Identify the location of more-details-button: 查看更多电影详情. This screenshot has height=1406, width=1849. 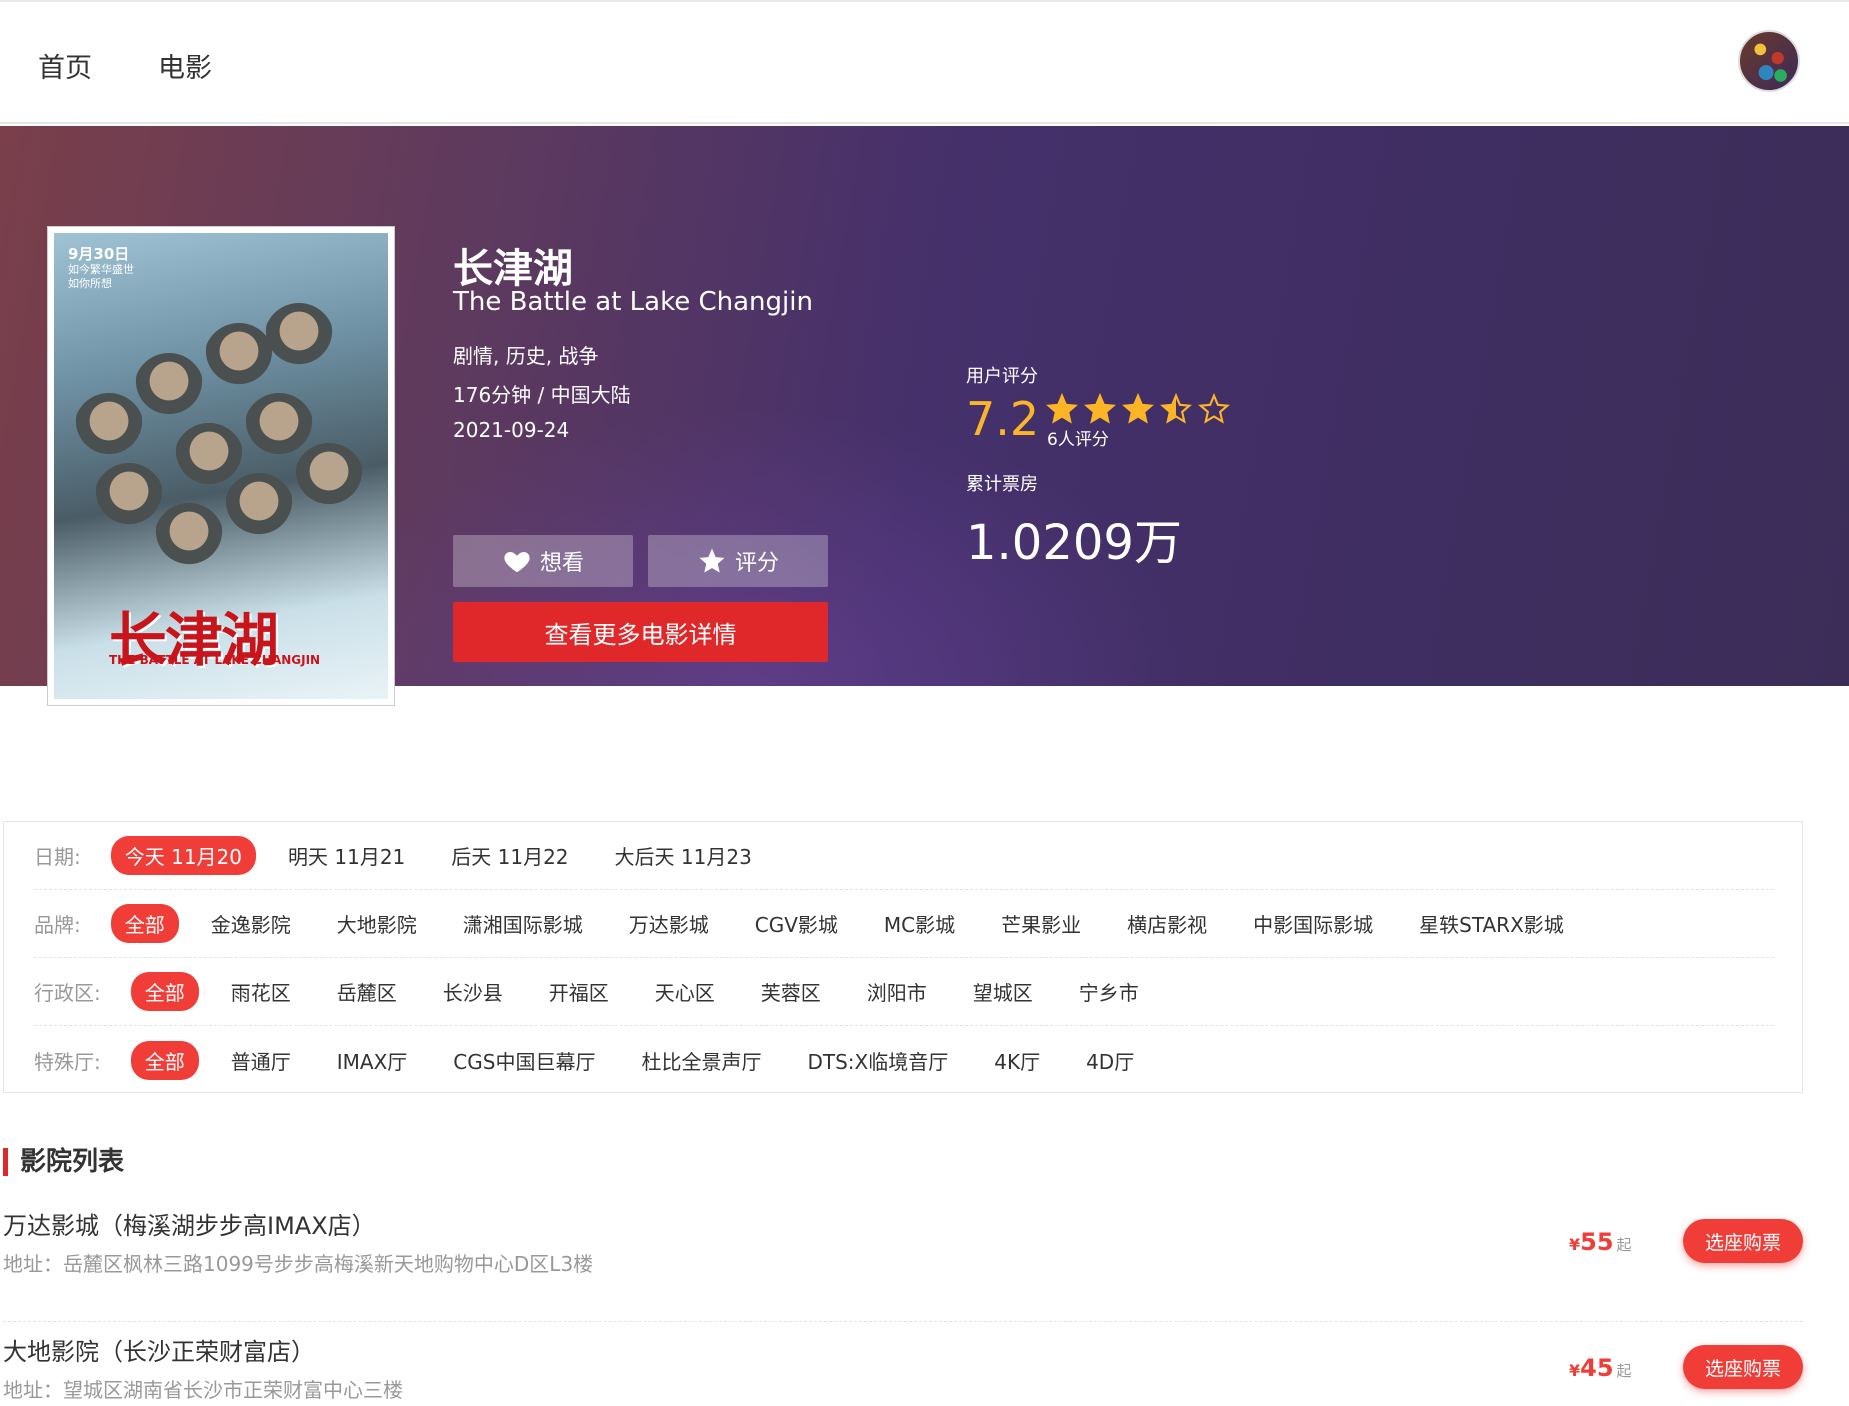
(640, 632).